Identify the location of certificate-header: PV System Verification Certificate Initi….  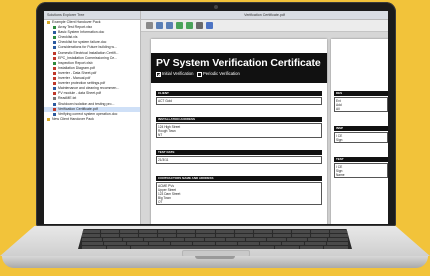
(239, 68).